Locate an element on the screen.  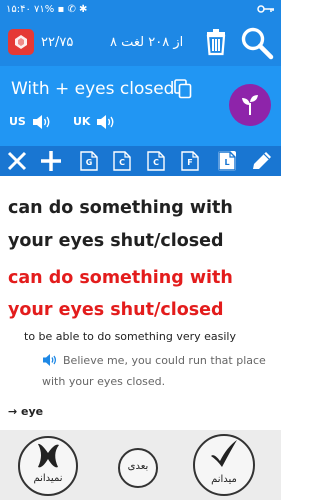
status-left: ۱۵:۴۰ ۷۱% ▪ ✆ ✱ is located at coordinates (46, 9).